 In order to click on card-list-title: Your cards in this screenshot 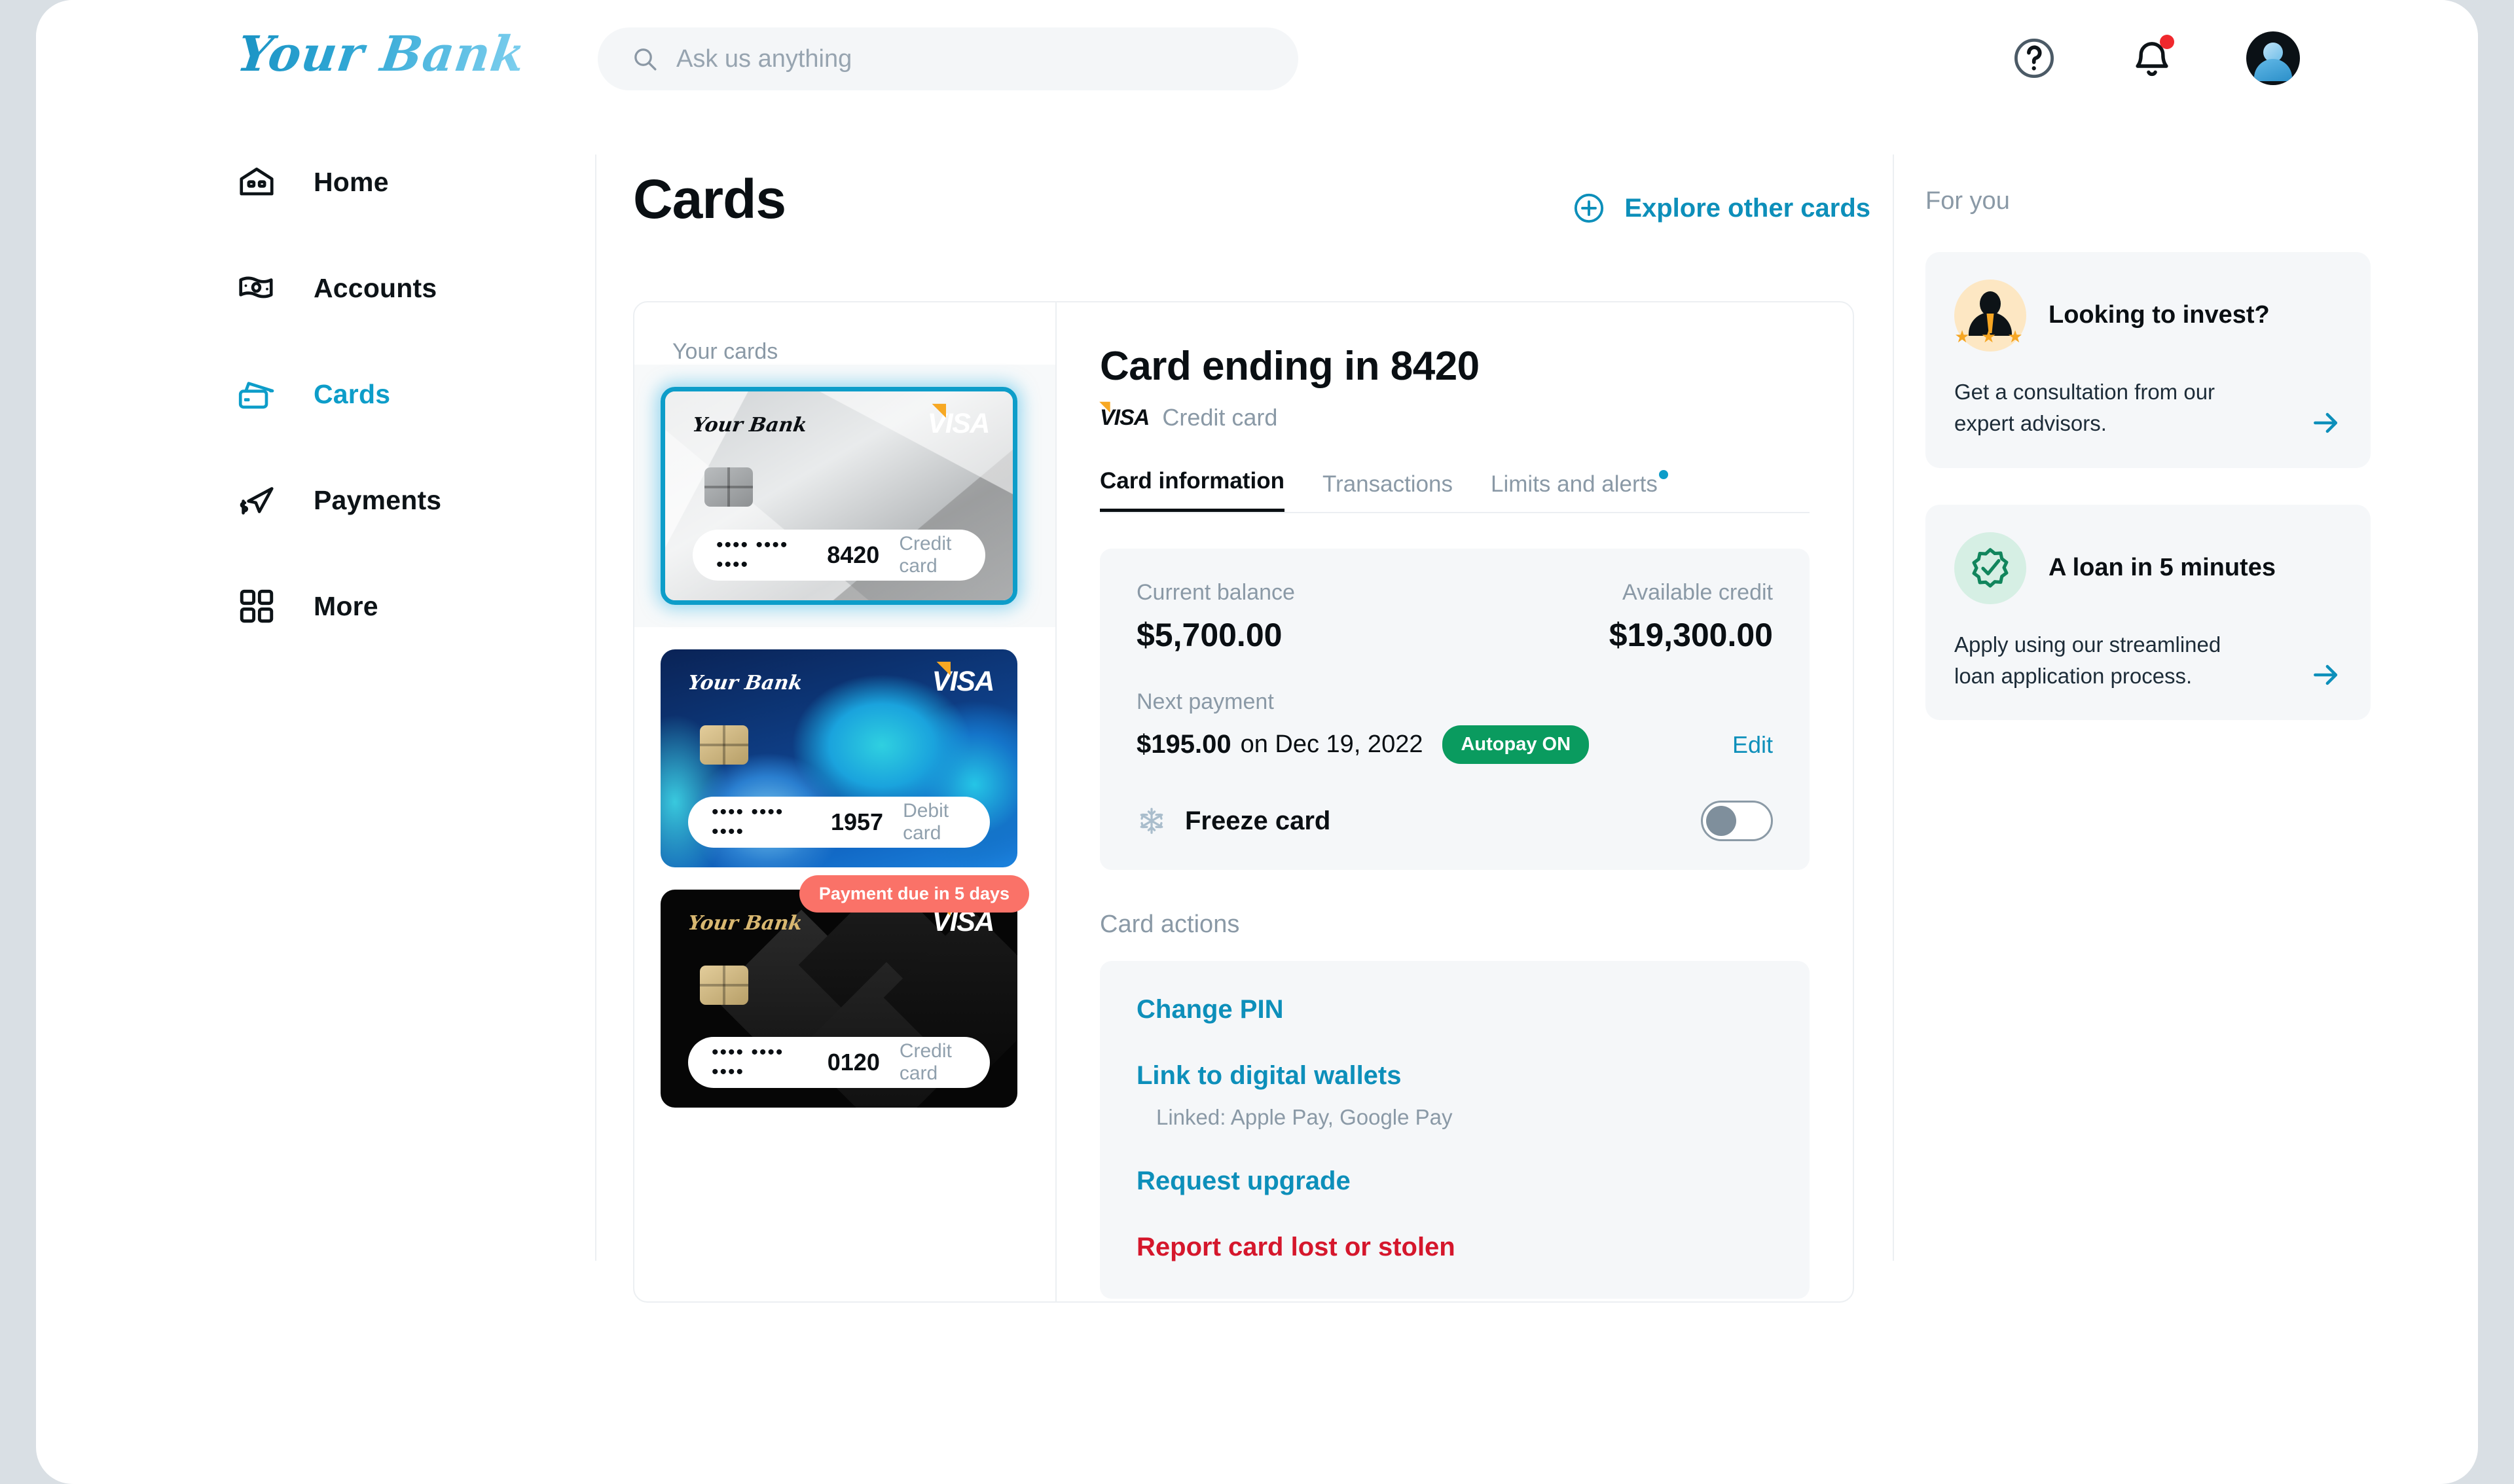, I will do `click(725, 352)`.